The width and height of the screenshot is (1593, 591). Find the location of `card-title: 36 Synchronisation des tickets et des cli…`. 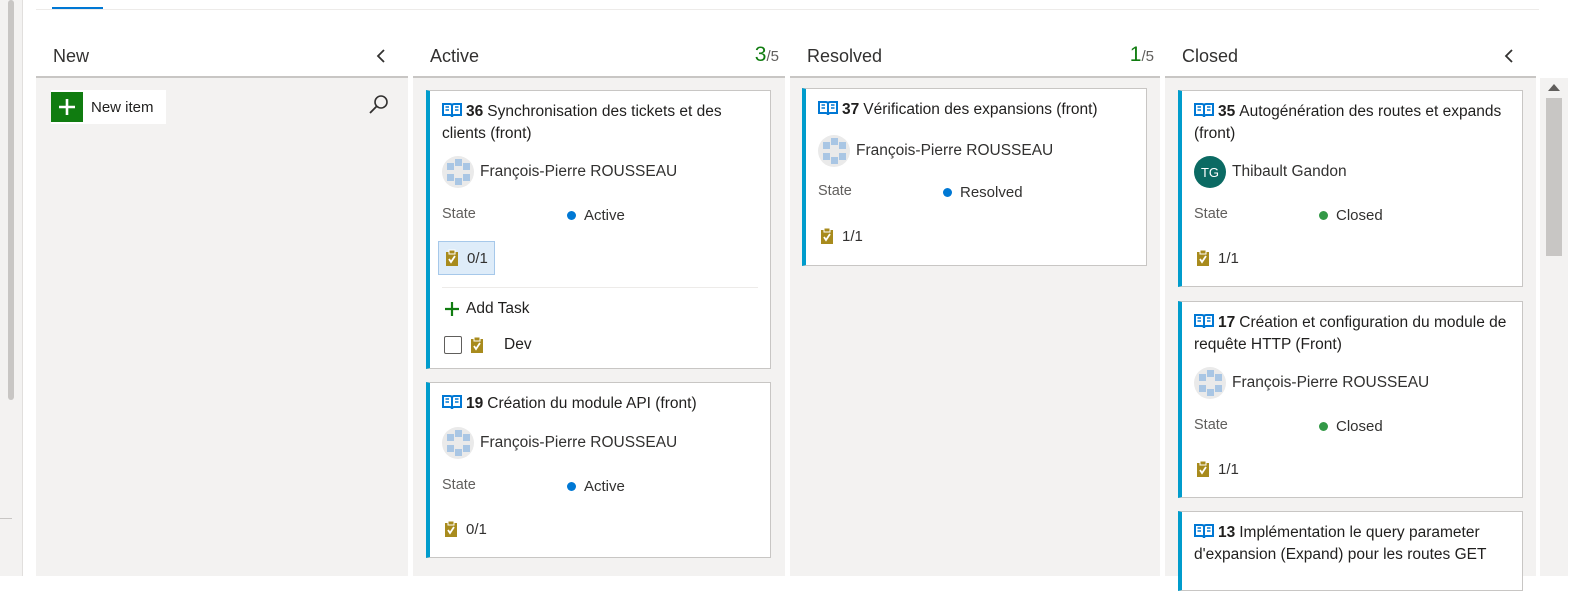

card-title: 36 Synchronisation des tickets et des cli… is located at coordinates (600, 123).